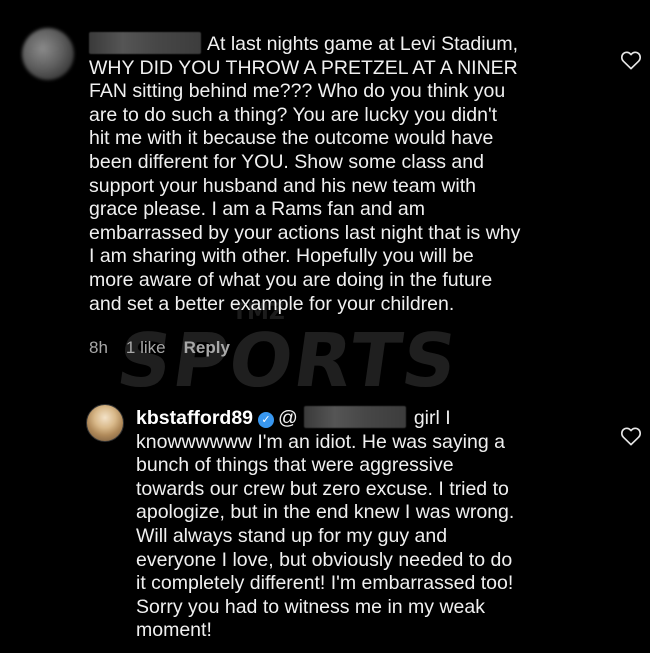  What do you see at coordinates (145, 43) in the screenshot?
I see `redacted-username` at bounding box center [145, 43].